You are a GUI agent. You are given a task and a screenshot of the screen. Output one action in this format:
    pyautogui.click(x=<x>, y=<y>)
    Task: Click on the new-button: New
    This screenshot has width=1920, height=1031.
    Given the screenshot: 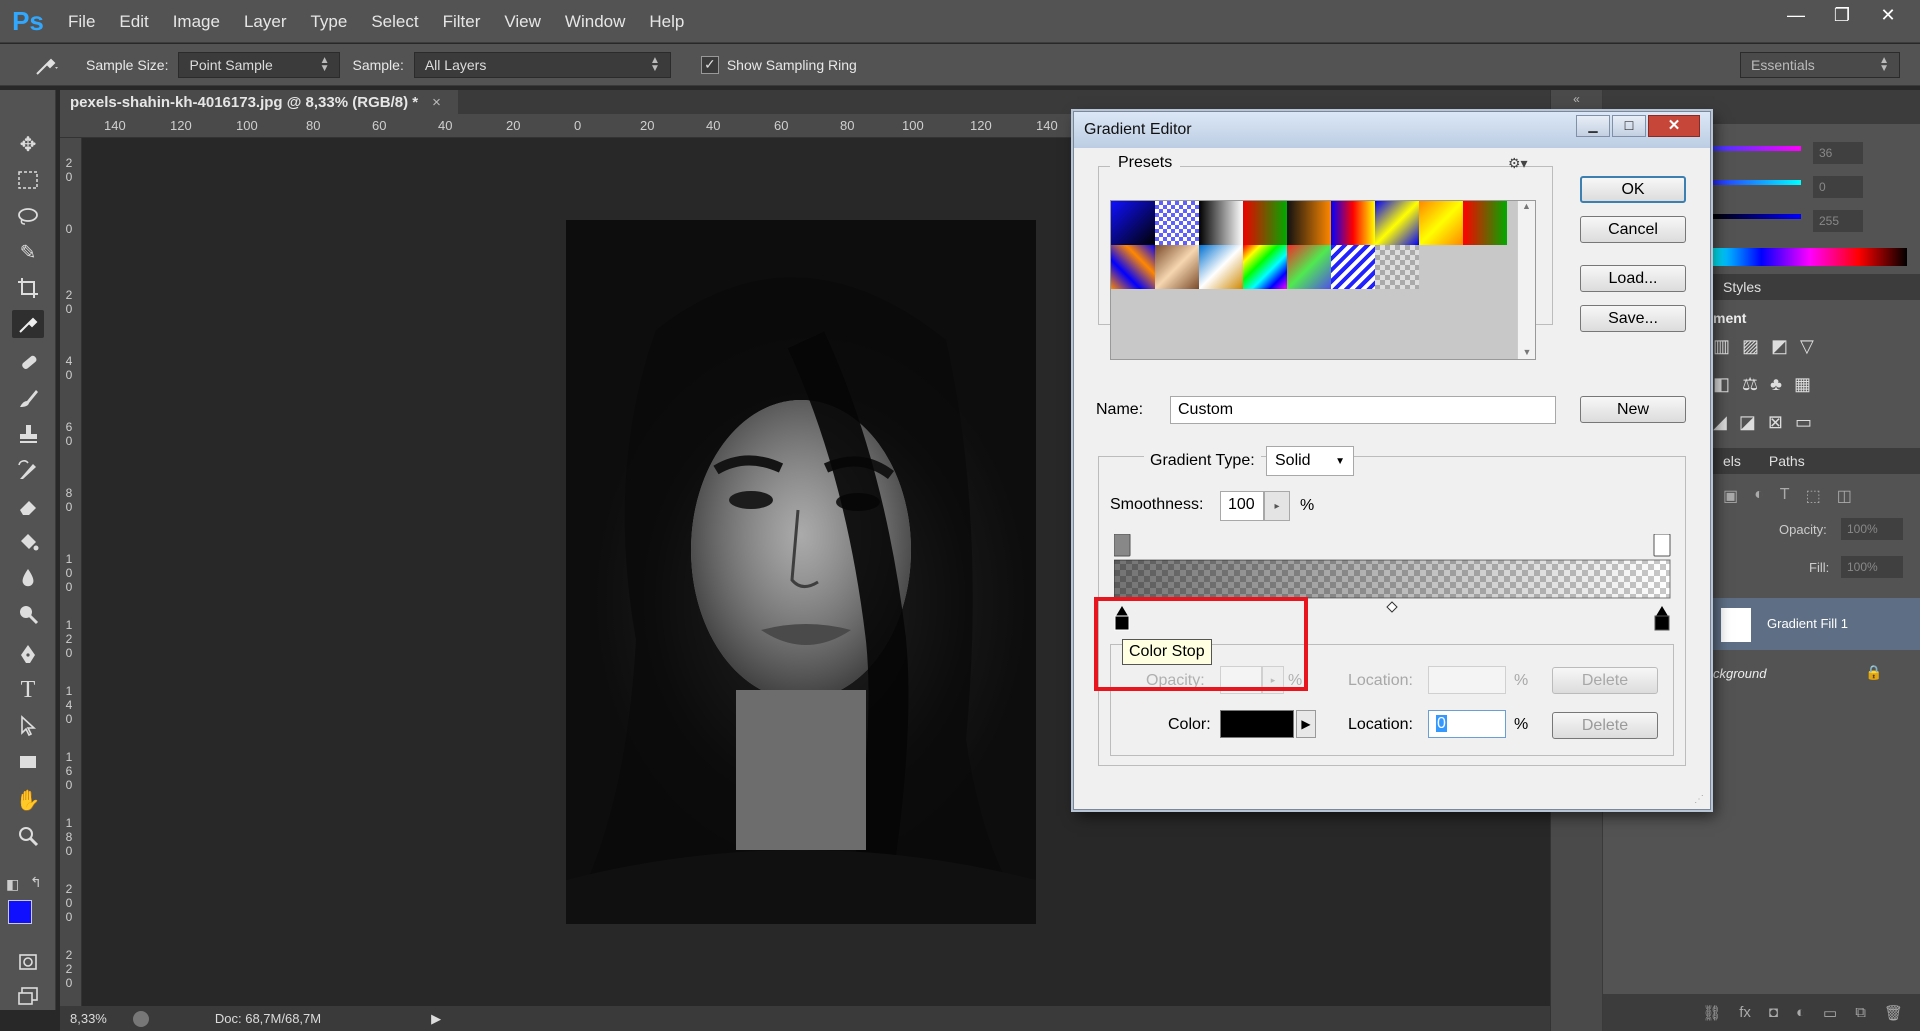 What is the action you would take?
    pyautogui.click(x=1633, y=409)
    